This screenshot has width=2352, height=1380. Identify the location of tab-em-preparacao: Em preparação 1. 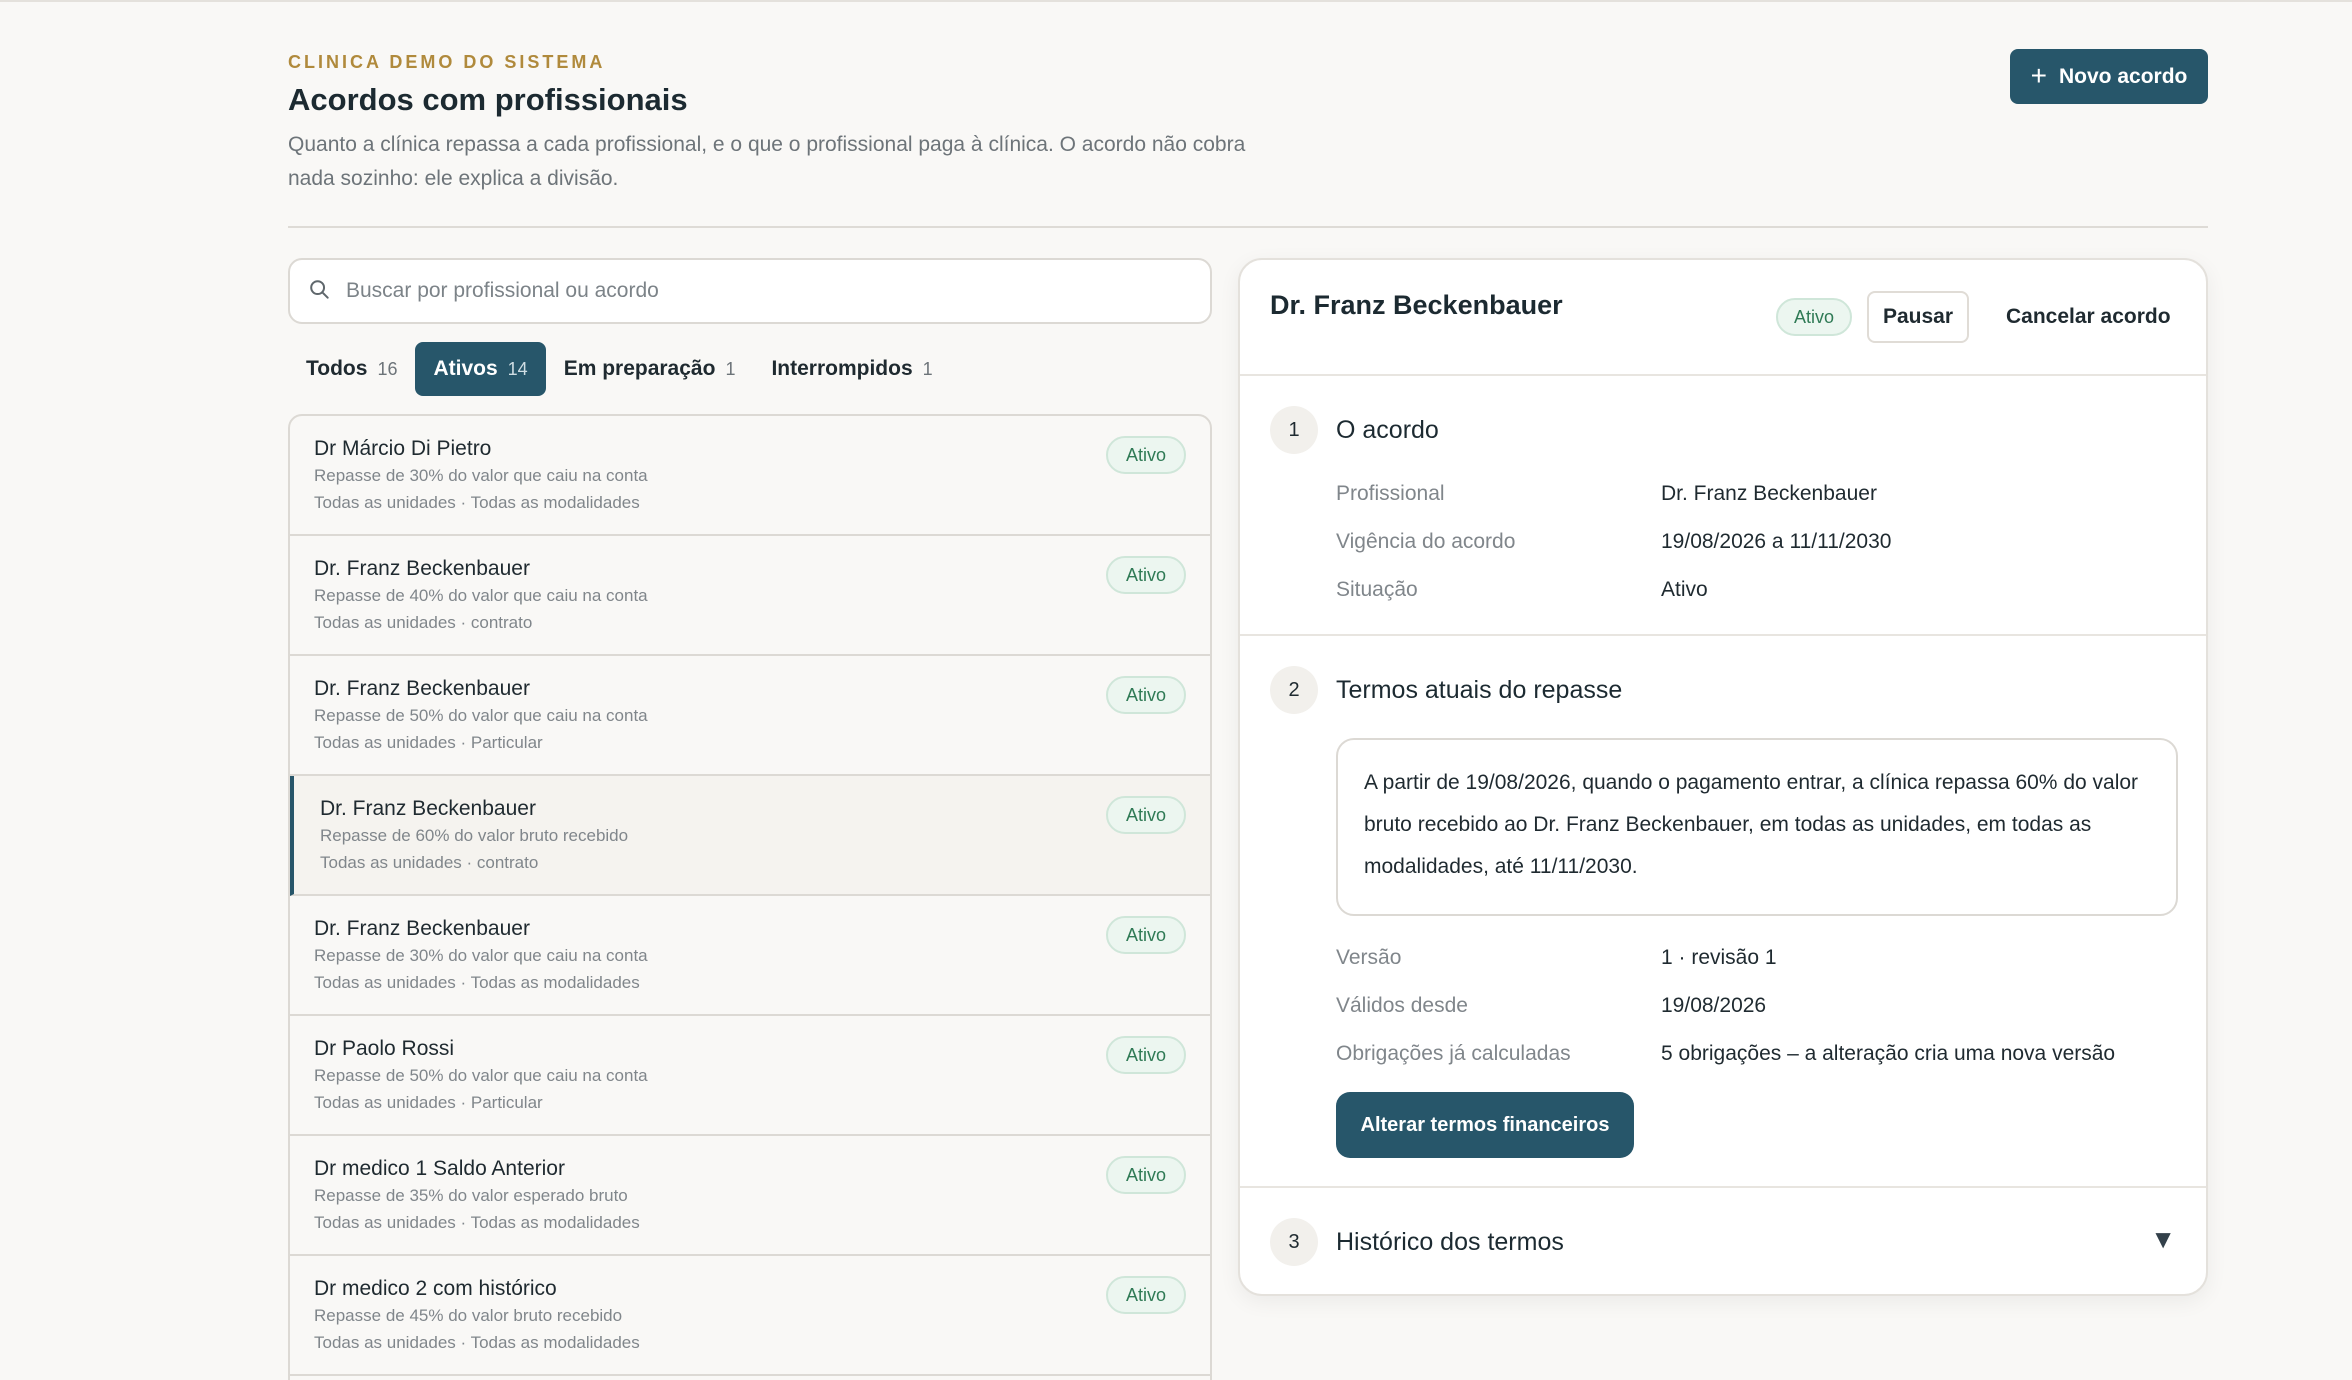
(650, 369).